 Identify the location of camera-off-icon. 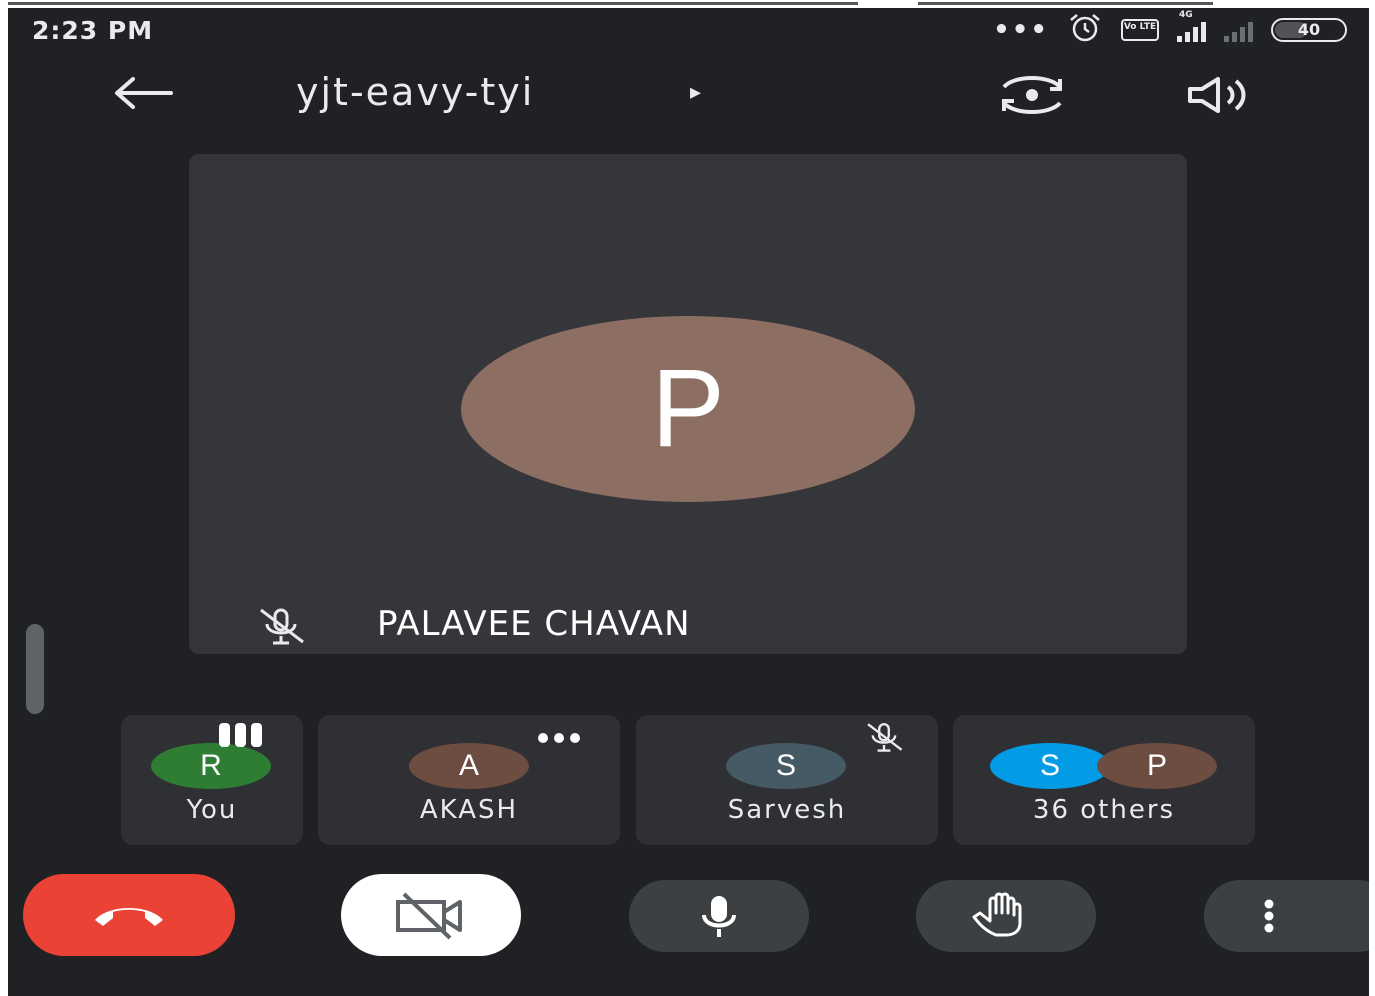
(429, 916).